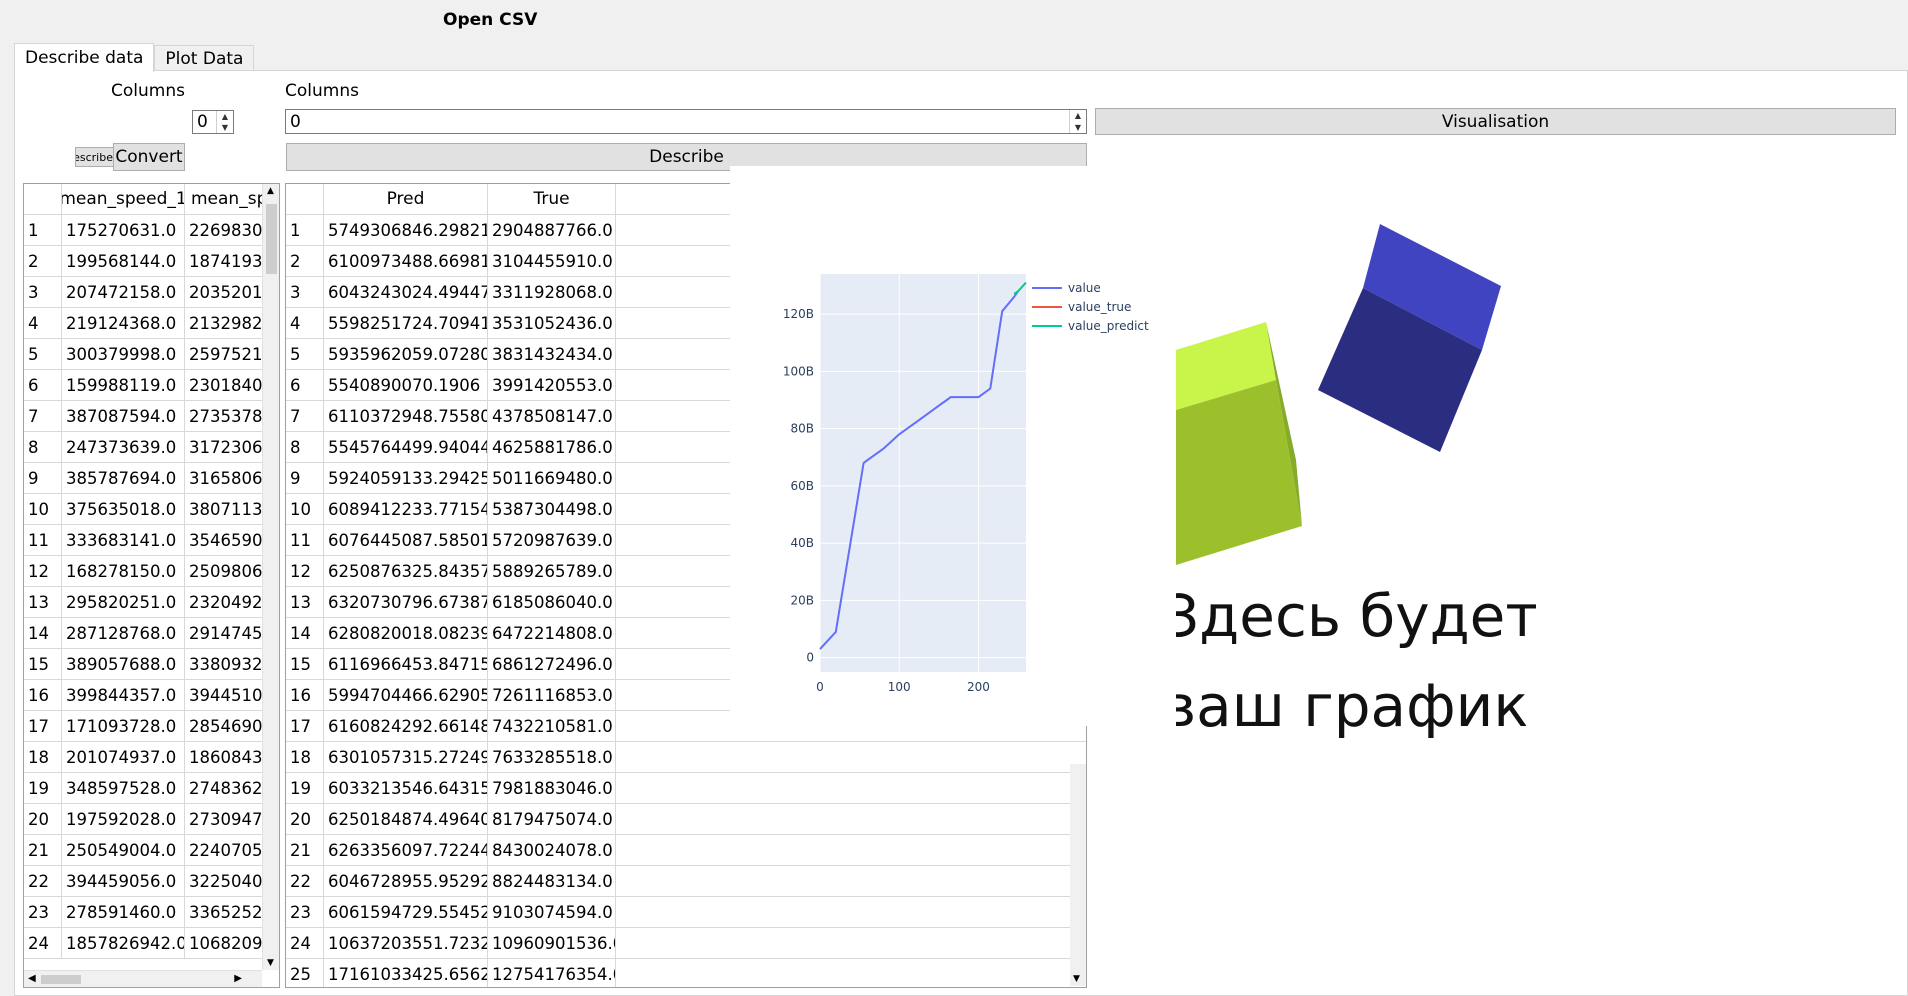 Image resolution: width=1908 pixels, height=996 pixels. I want to click on table-cell: 168278150.0, so click(123, 571).